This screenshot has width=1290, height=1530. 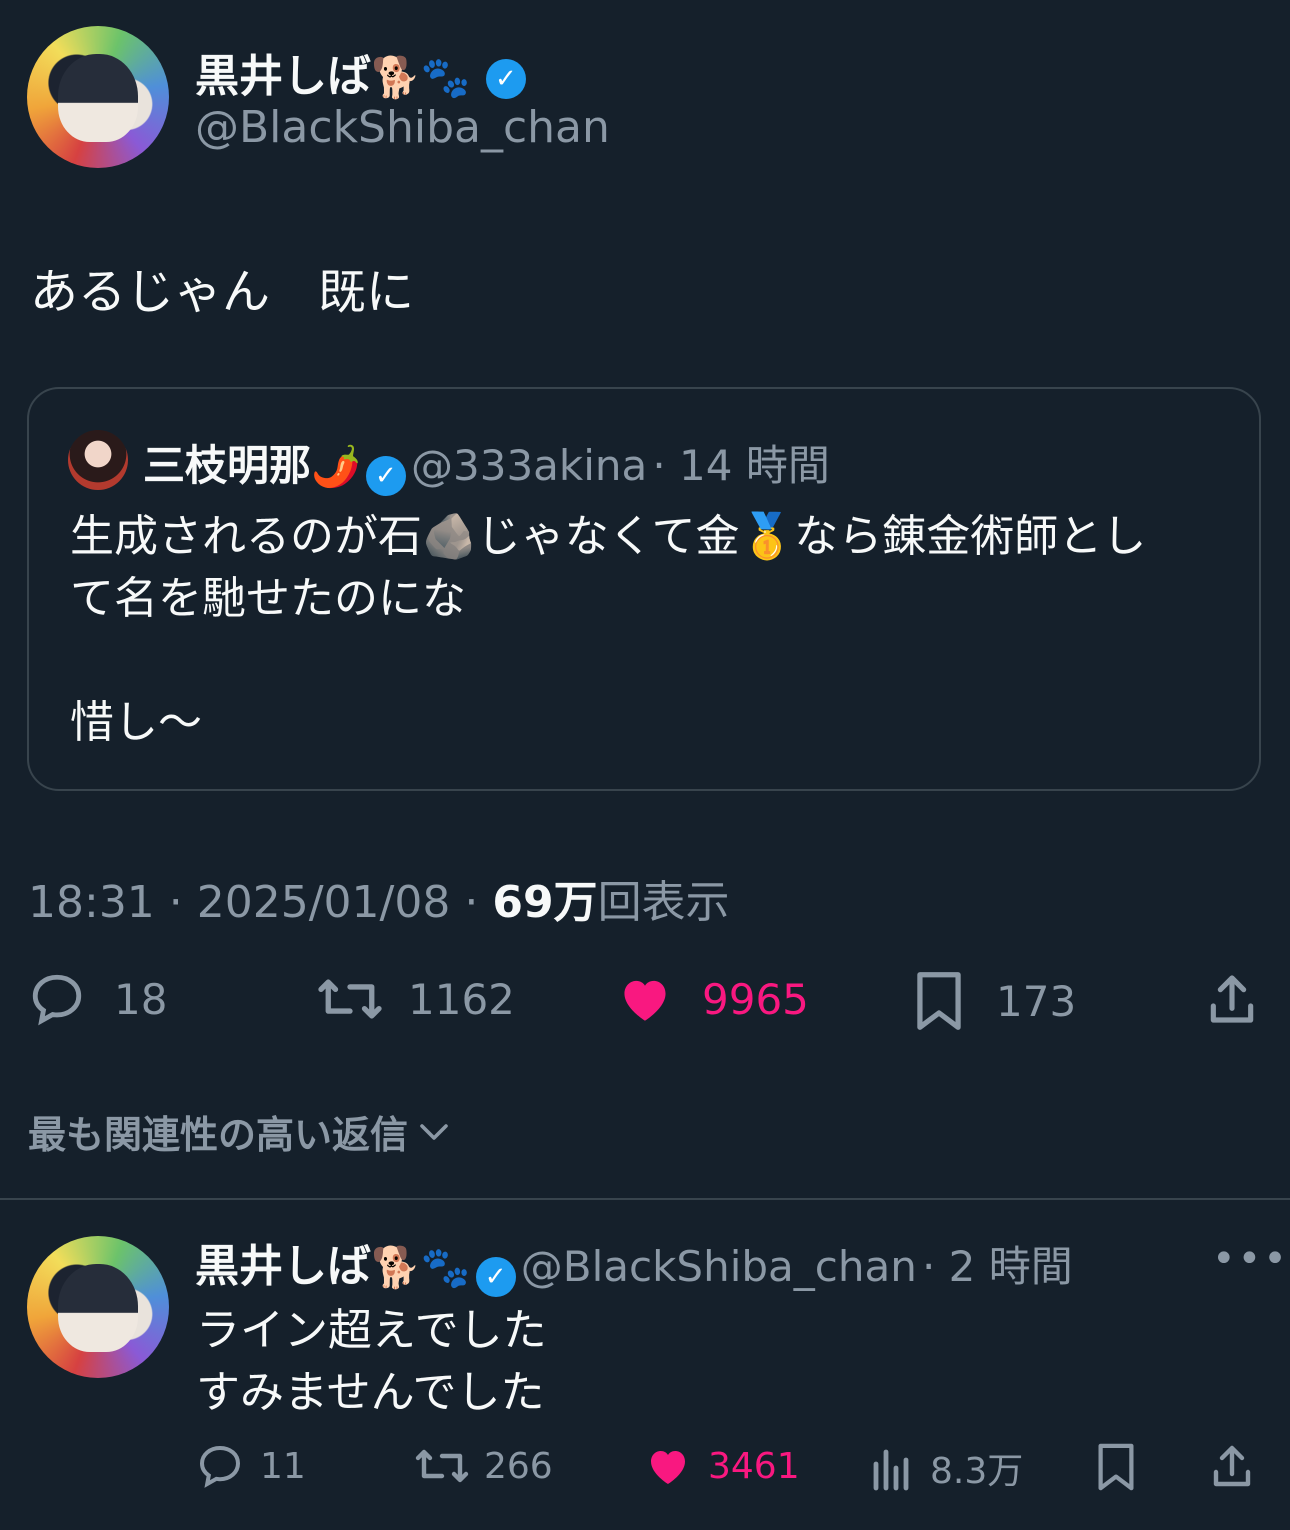 I want to click on author-avatar, so click(x=98, y=97).